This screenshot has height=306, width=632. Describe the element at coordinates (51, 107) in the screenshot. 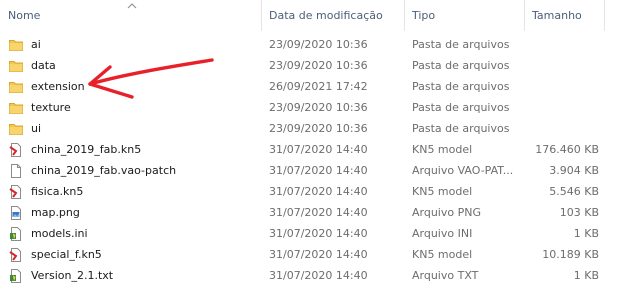

I see `file-name: texture` at that location.